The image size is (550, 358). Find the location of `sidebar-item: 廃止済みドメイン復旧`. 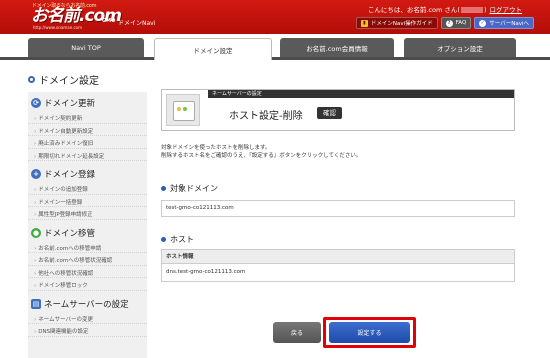

sidebar-item: 廃止済みドメイン復旧 is located at coordinates (87, 142).